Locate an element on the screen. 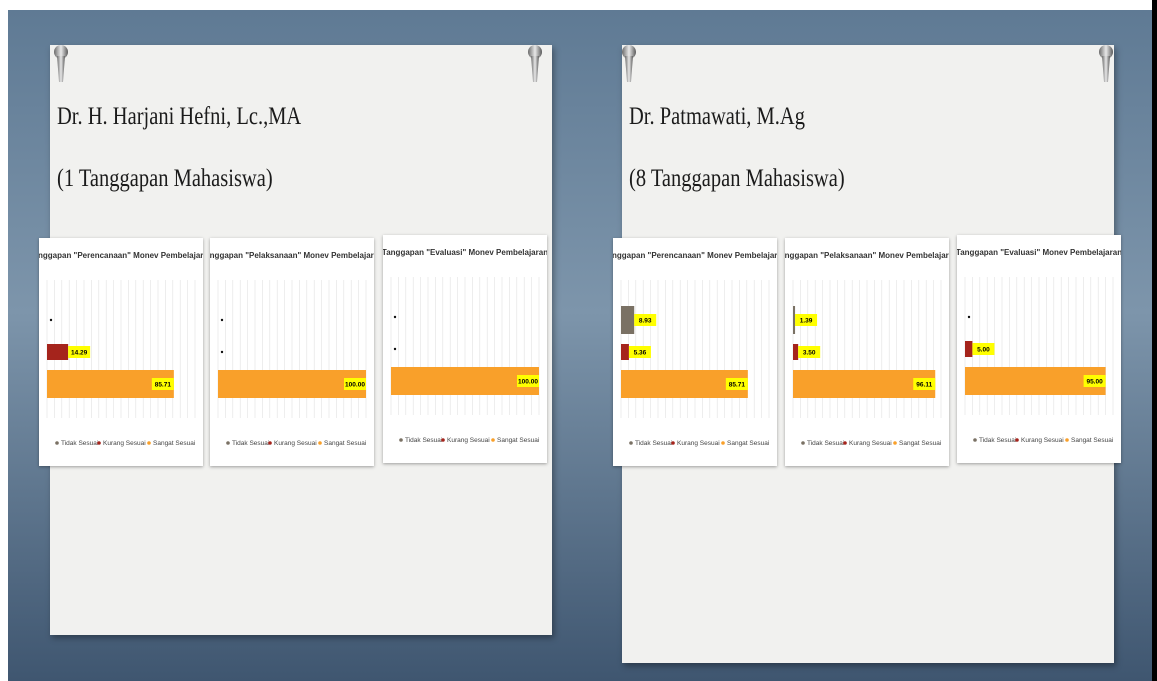 The image size is (1157, 681). data-label: 5.36 is located at coordinates (640, 353).